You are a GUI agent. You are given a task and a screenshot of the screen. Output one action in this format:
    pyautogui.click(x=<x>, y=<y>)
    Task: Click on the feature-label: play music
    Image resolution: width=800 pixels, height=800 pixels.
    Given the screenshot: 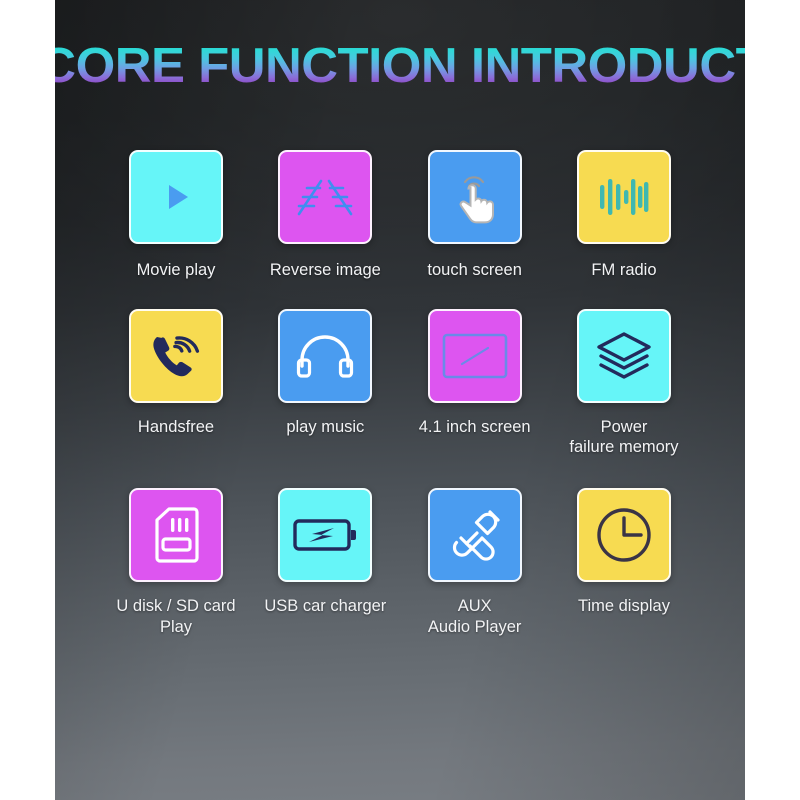 What is the action you would take?
    pyautogui.click(x=325, y=426)
    